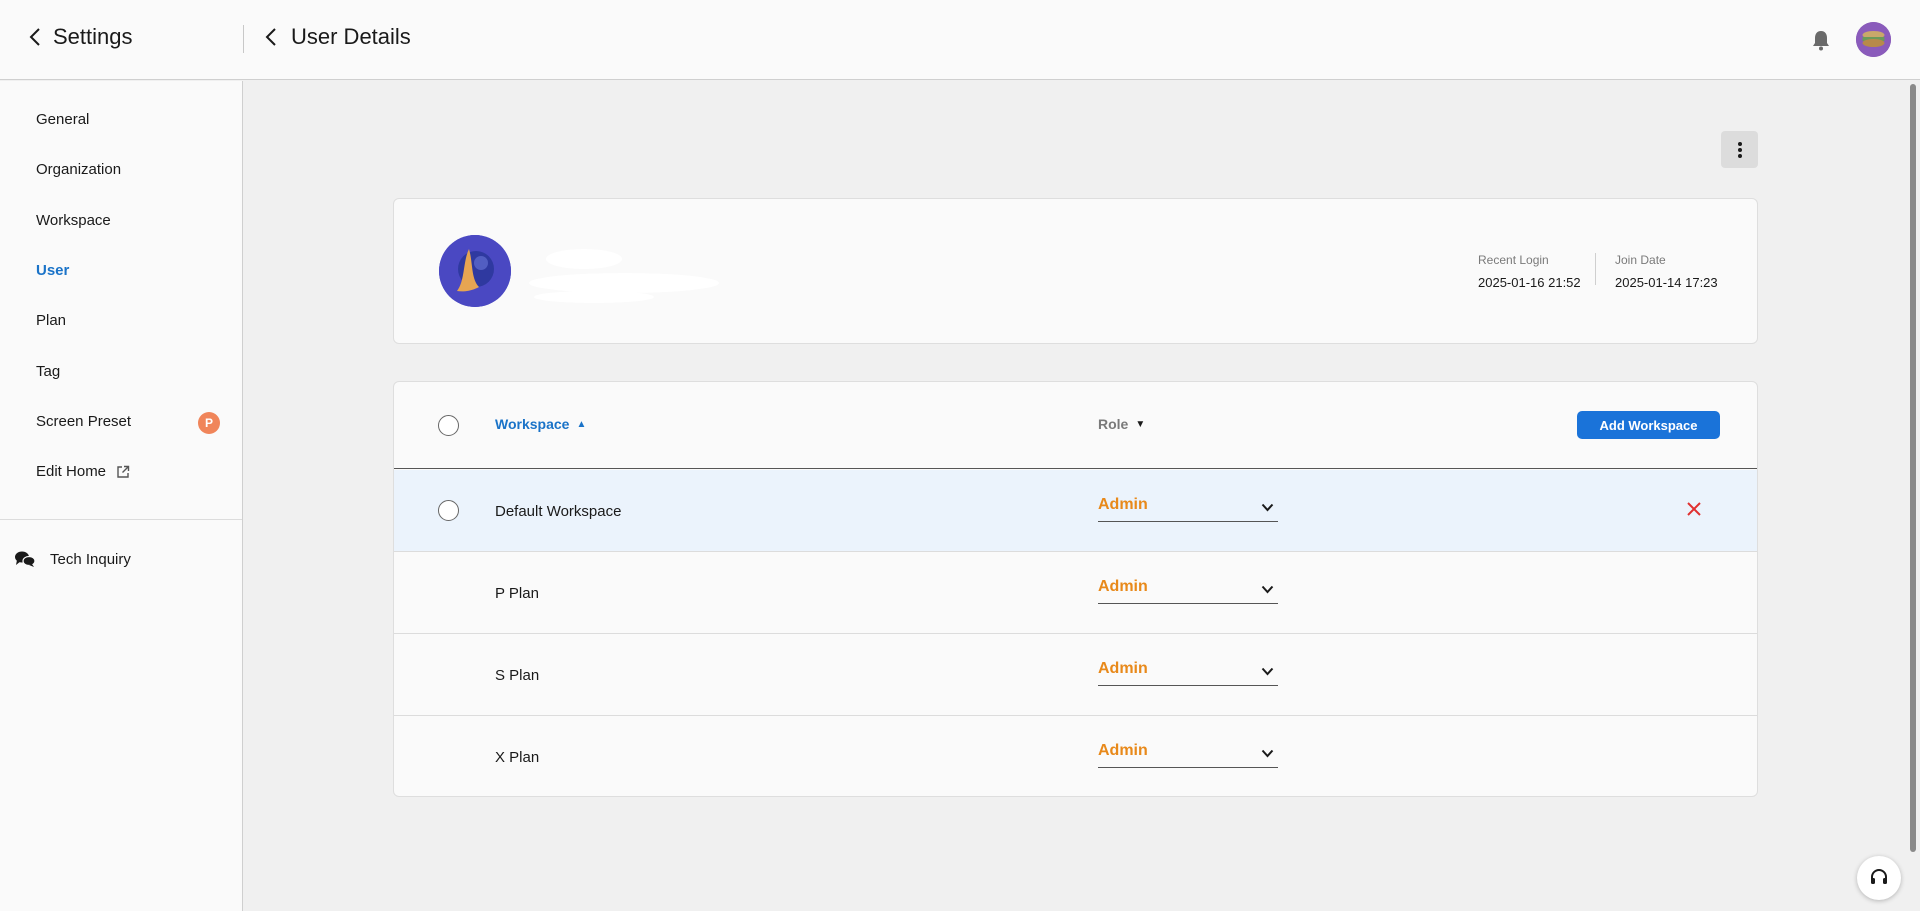 The image size is (1920, 911). Describe the element at coordinates (351, 36) in the screenshot. I see `page-title: User Details` at that location.